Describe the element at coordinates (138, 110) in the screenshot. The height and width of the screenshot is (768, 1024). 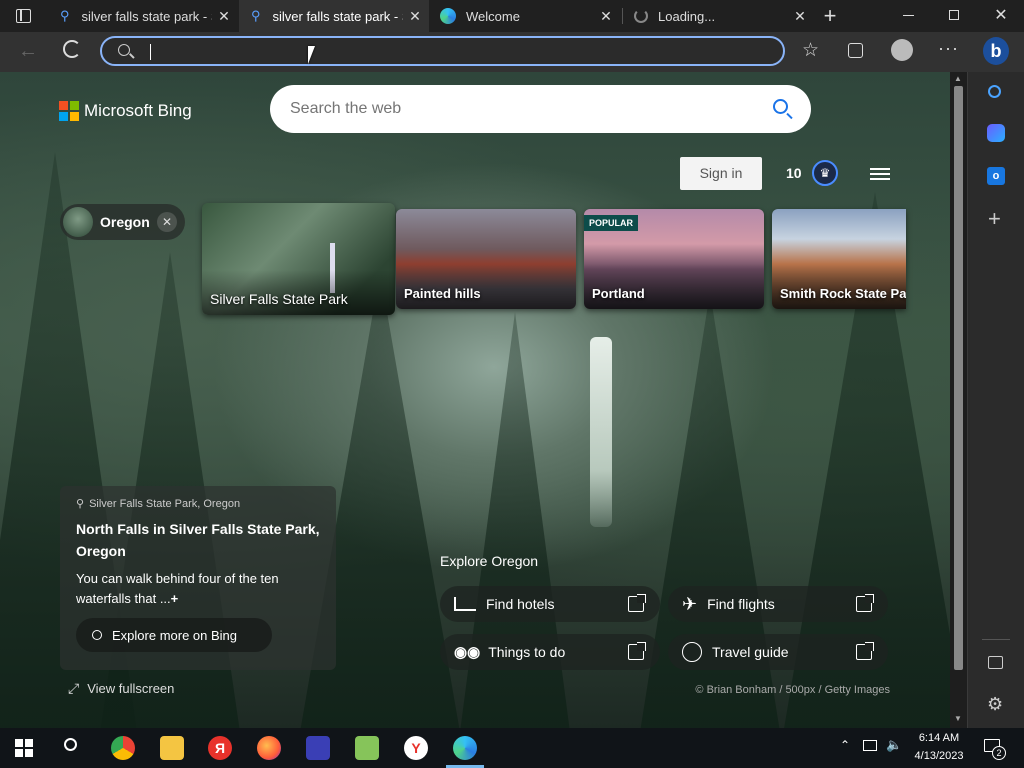
I see `bing-logo-text: Microsoft Bing` at that location.